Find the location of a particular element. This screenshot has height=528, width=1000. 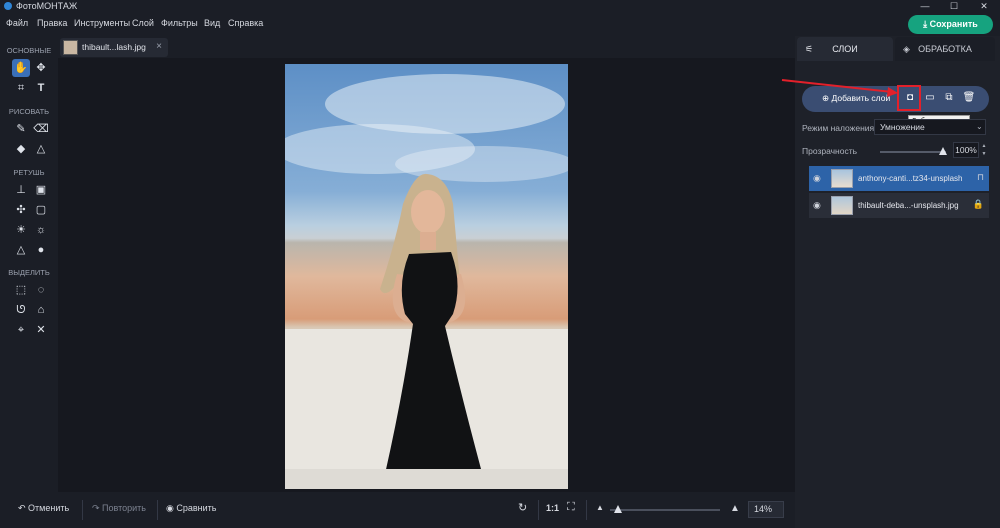

stamp-tool-icon: ⊥ is located at coordinates (21, 190).